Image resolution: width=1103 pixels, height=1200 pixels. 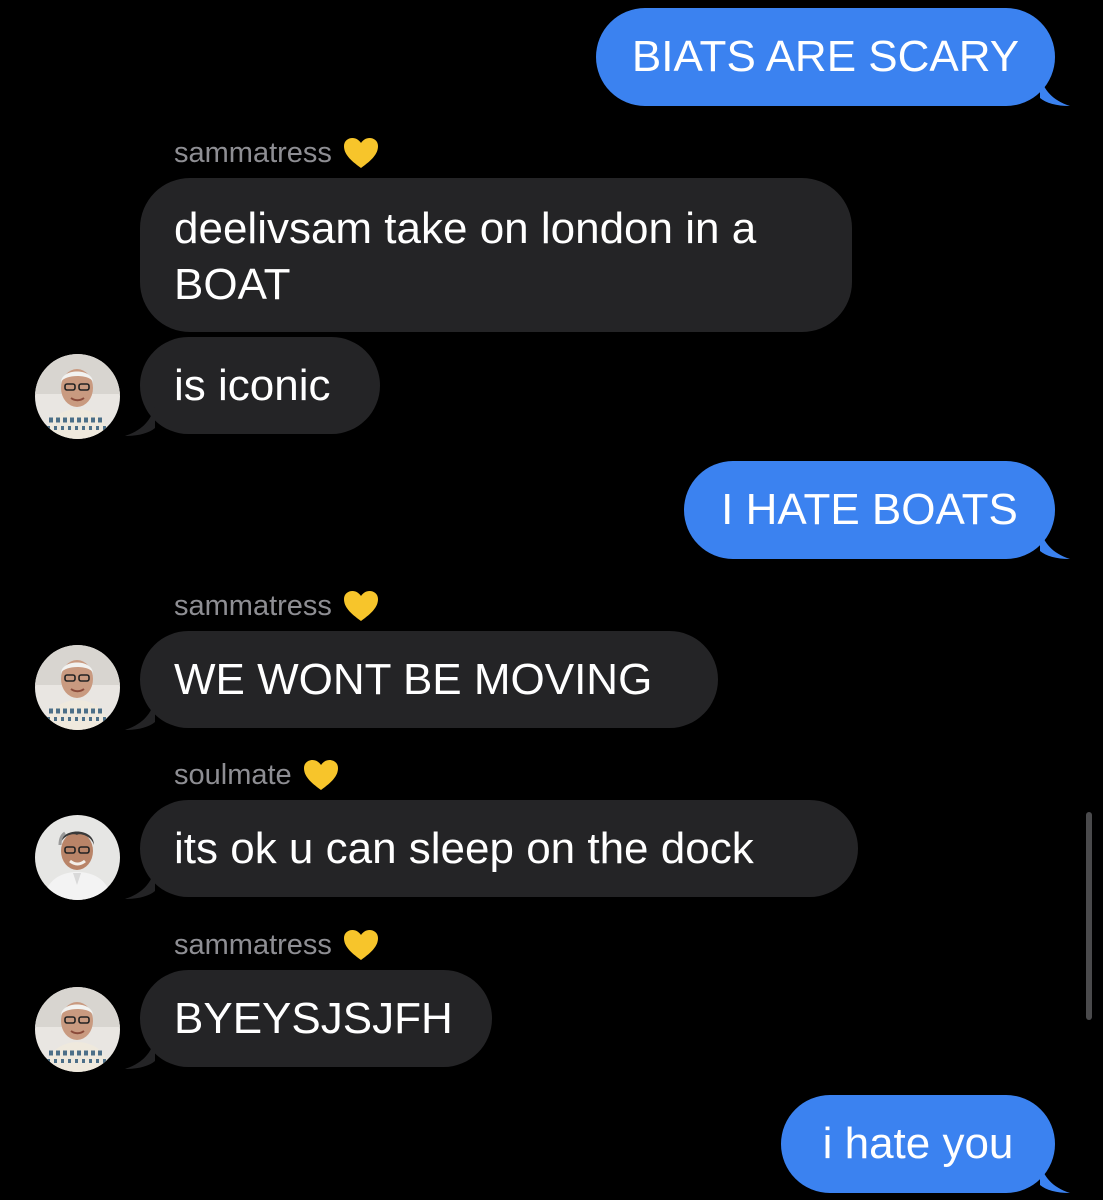 What do you see at coordinates (465, 256) in the screenshot?
I see `message-text: deelivsam take on london in a BOAT` at bounding box center [465, 256].